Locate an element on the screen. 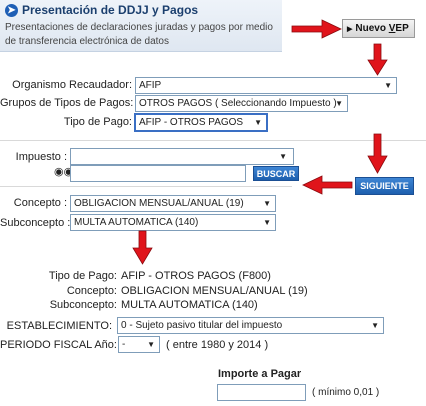 This screenshot has height=406, width=426. organismo-select: AFIP ▼ is located at coordinates (266, 85).